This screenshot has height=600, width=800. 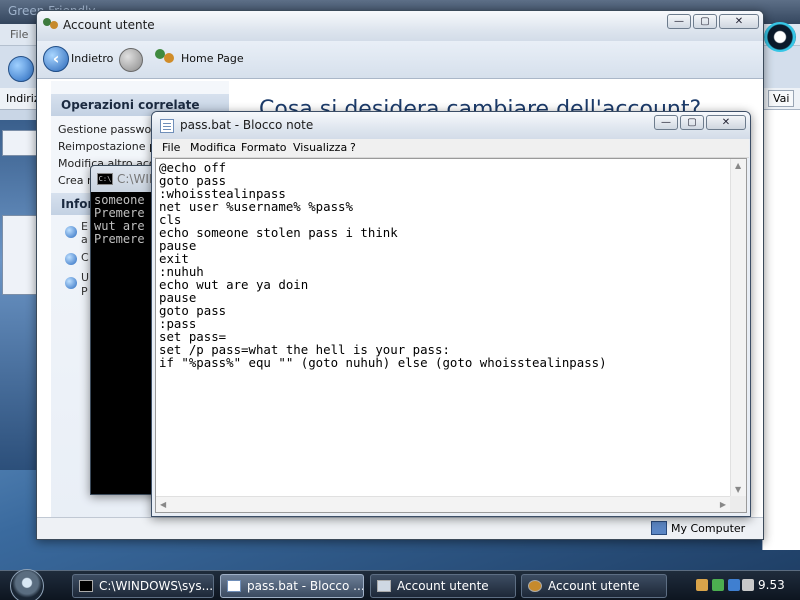 I want to click on tray-volume-icon, so click(x=748, y=585).